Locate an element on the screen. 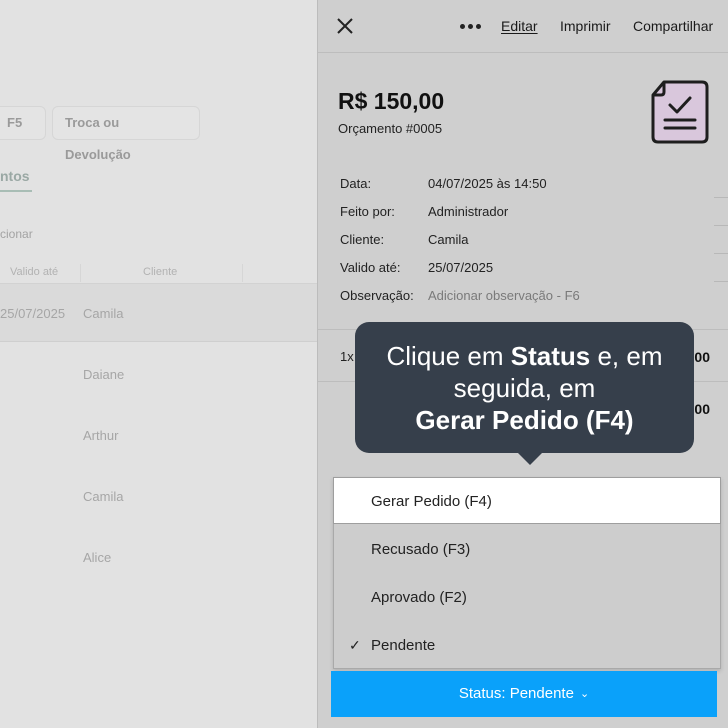 The width and height of the screenshot is (728, 728). detail-value: 04/07/2025 às 14:50 is located at coordinates (487, 183).